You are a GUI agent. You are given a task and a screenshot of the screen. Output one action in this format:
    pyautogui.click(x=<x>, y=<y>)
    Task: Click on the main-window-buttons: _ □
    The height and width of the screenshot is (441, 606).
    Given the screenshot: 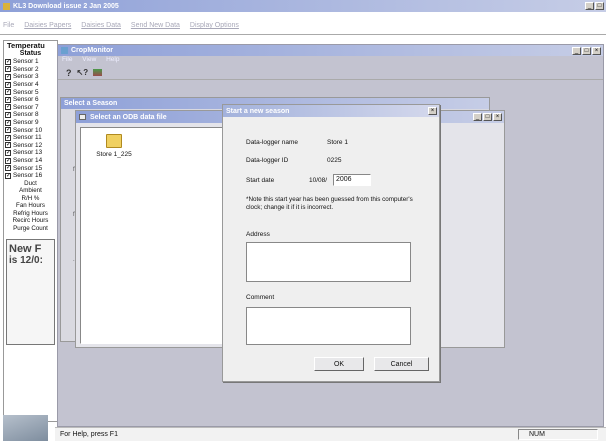 What is the action you would take?
    pyautogui.click(x=595, y=6)
    